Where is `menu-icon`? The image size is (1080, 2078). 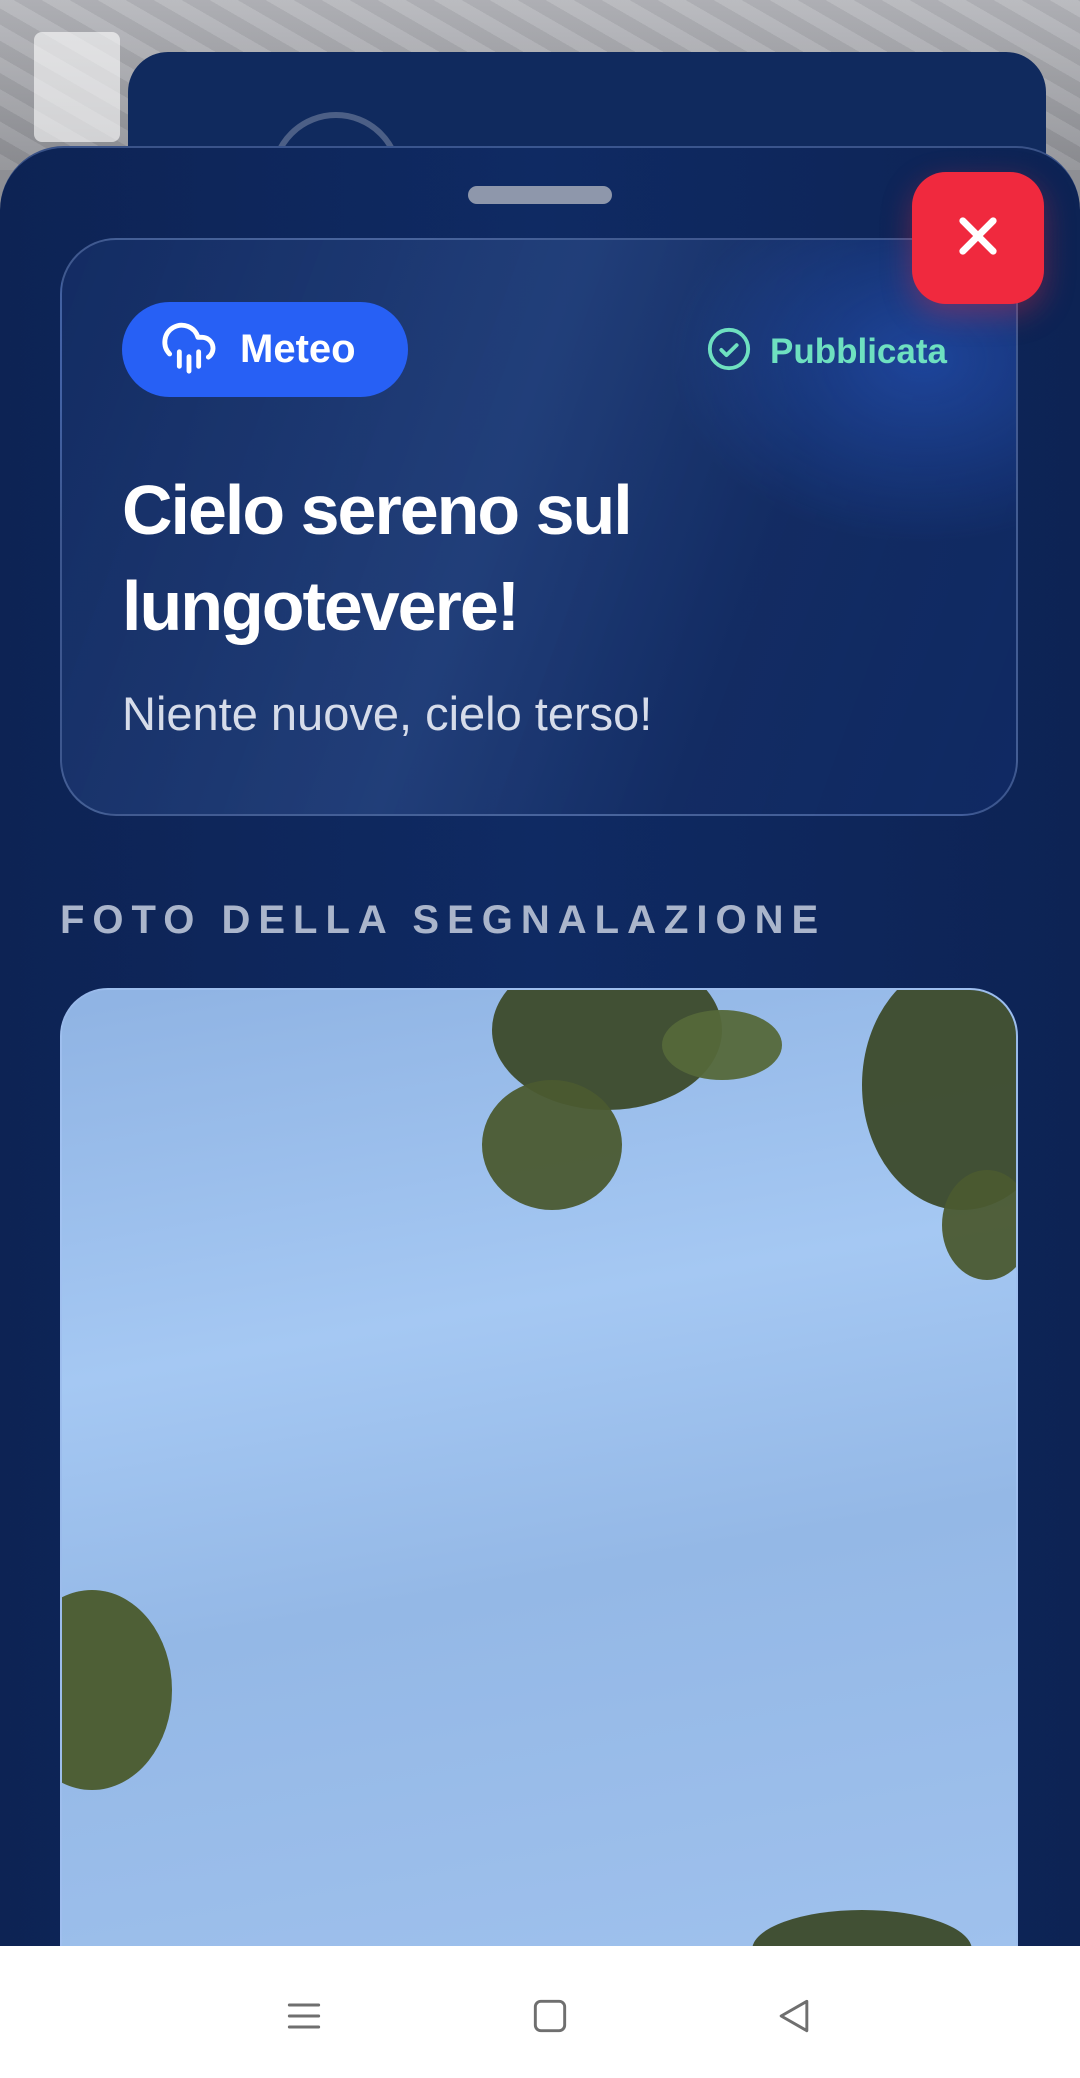
menu-icon is located at coordinates (304, 2016).